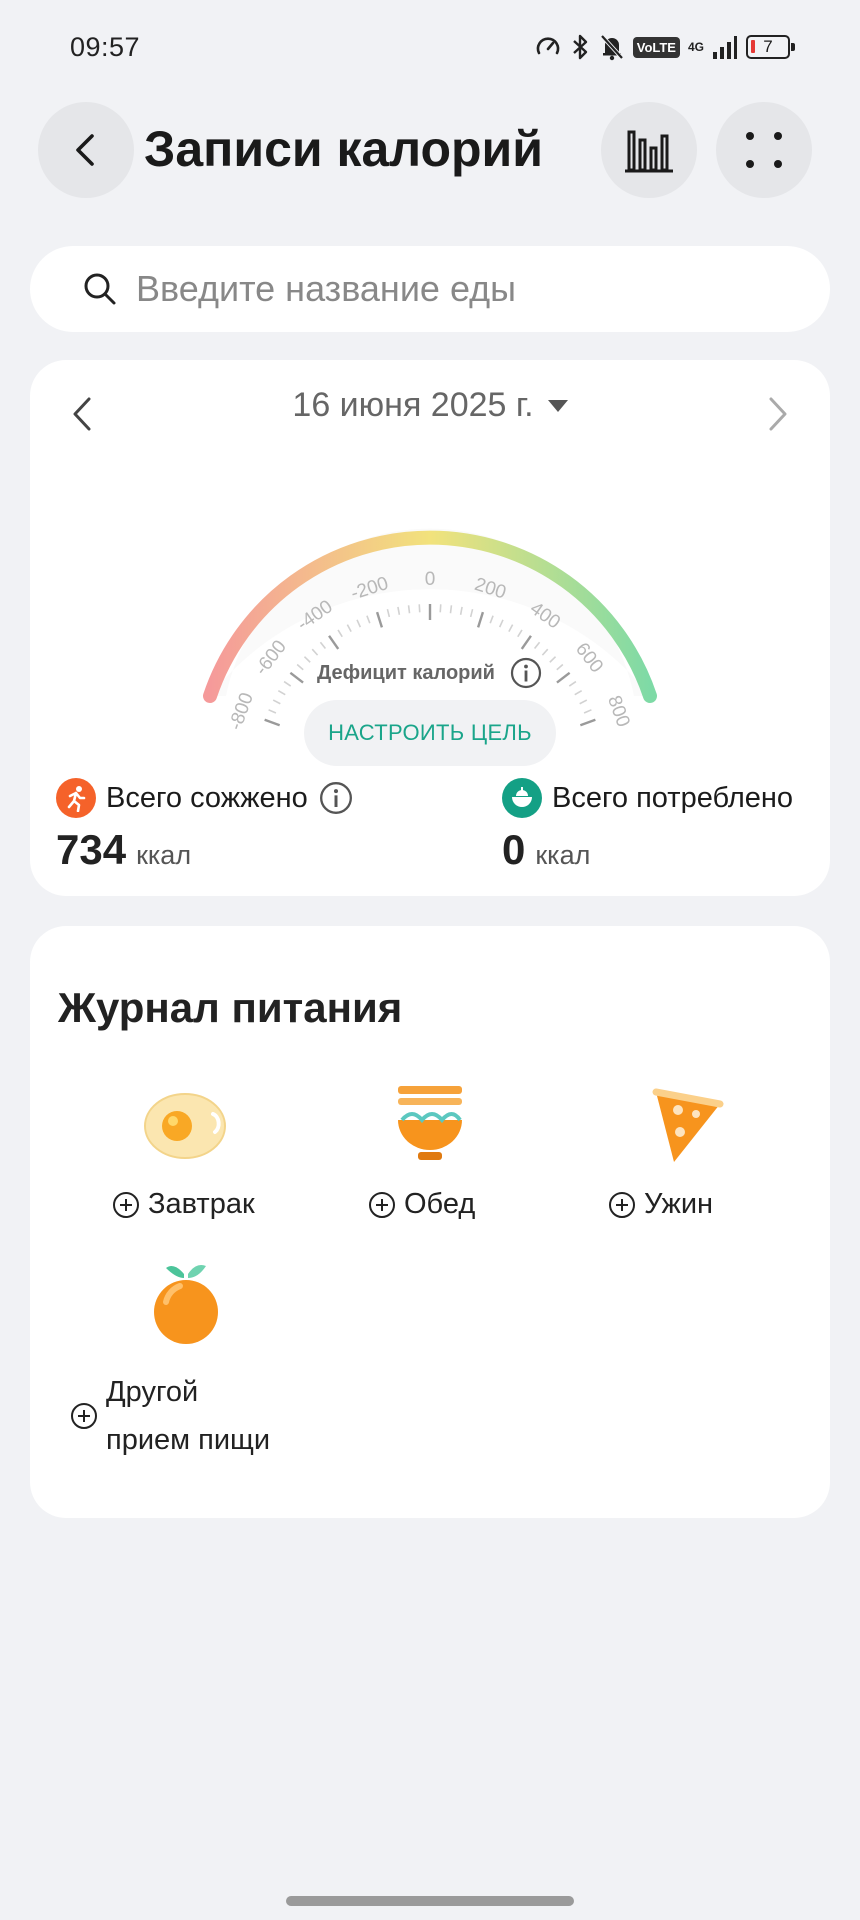 The image size is (860, 1920). I want to click on search-bar, so click(430, 289).